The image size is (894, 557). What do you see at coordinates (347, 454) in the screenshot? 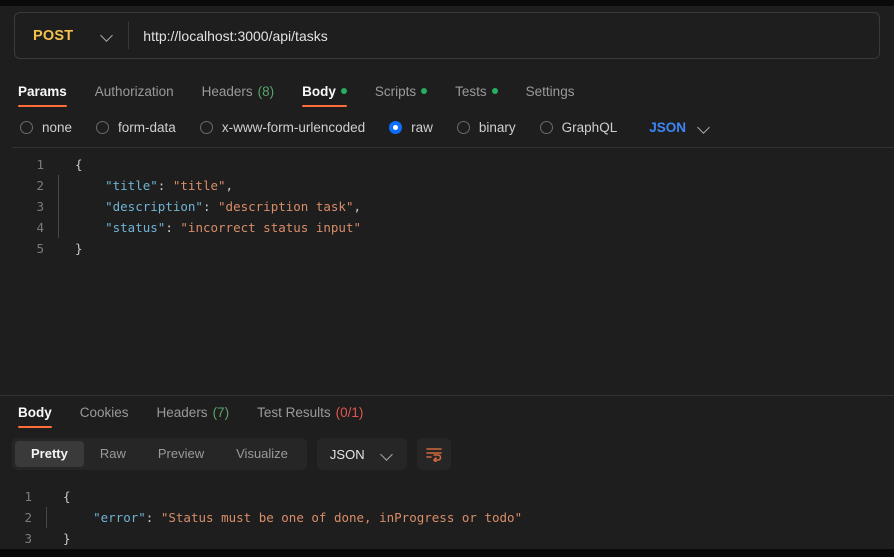
I see `response-format-label: JSON` at bounding box center [347, 454].